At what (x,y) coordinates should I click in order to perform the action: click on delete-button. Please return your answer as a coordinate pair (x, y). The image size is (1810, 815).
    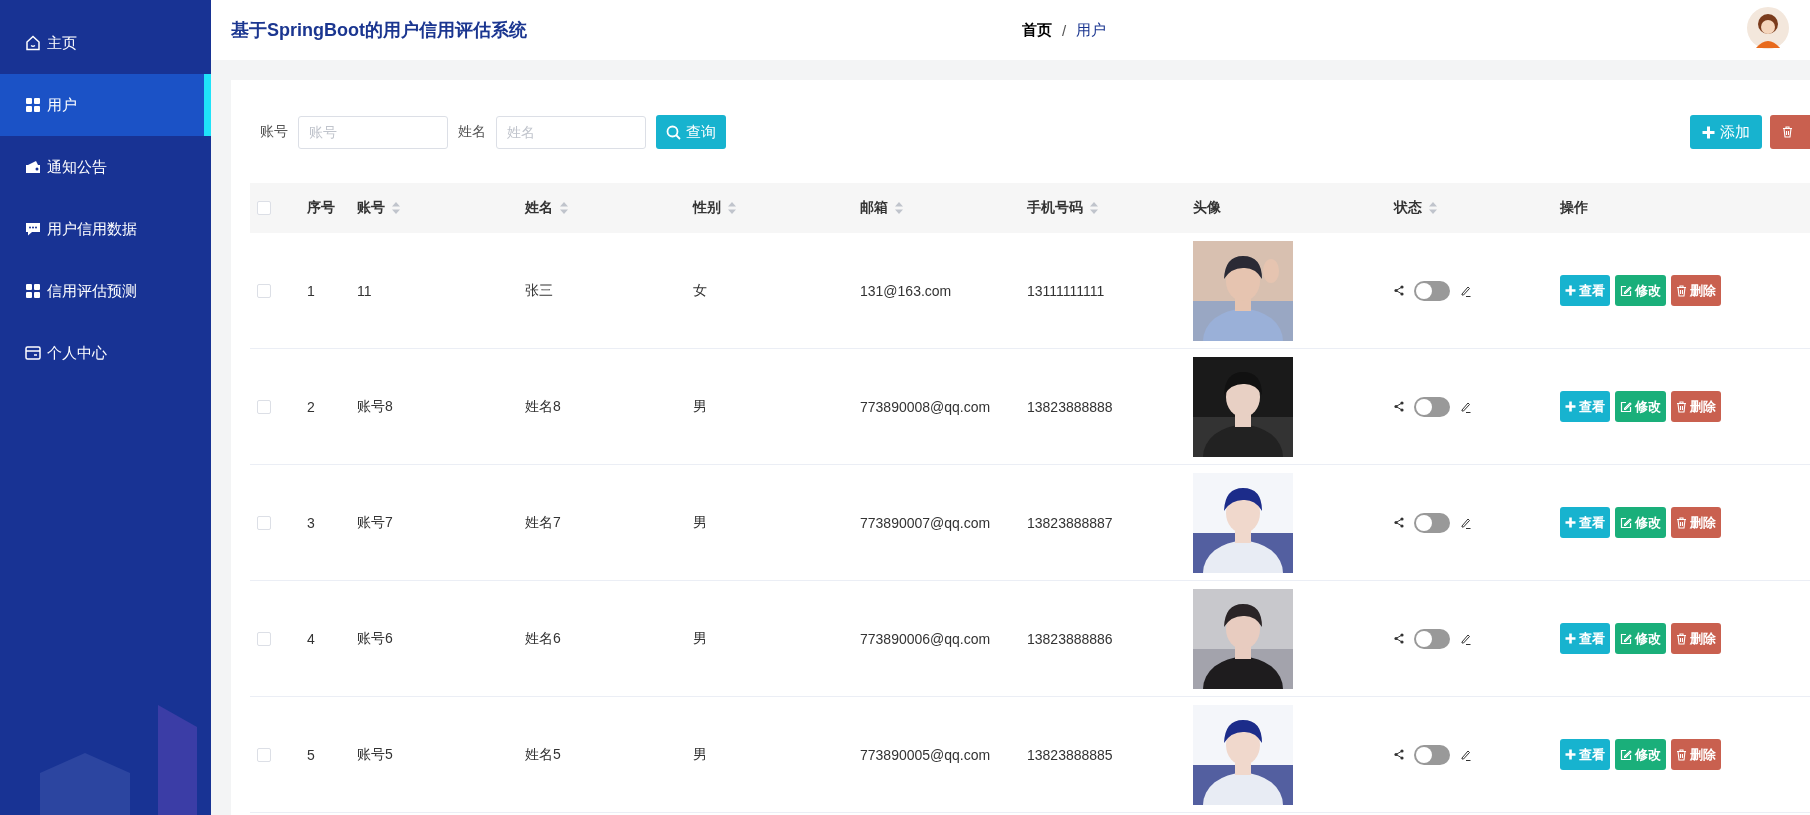
    Looking at the image, I should click on (1790, 132).